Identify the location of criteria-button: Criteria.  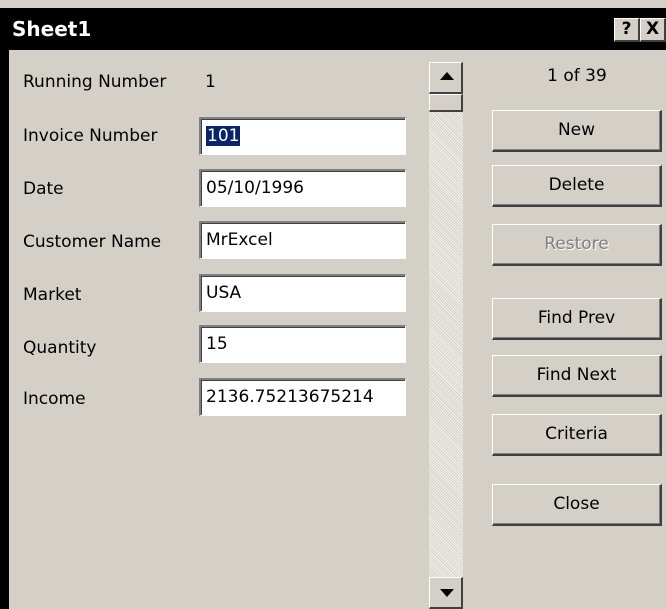
(577, 435).